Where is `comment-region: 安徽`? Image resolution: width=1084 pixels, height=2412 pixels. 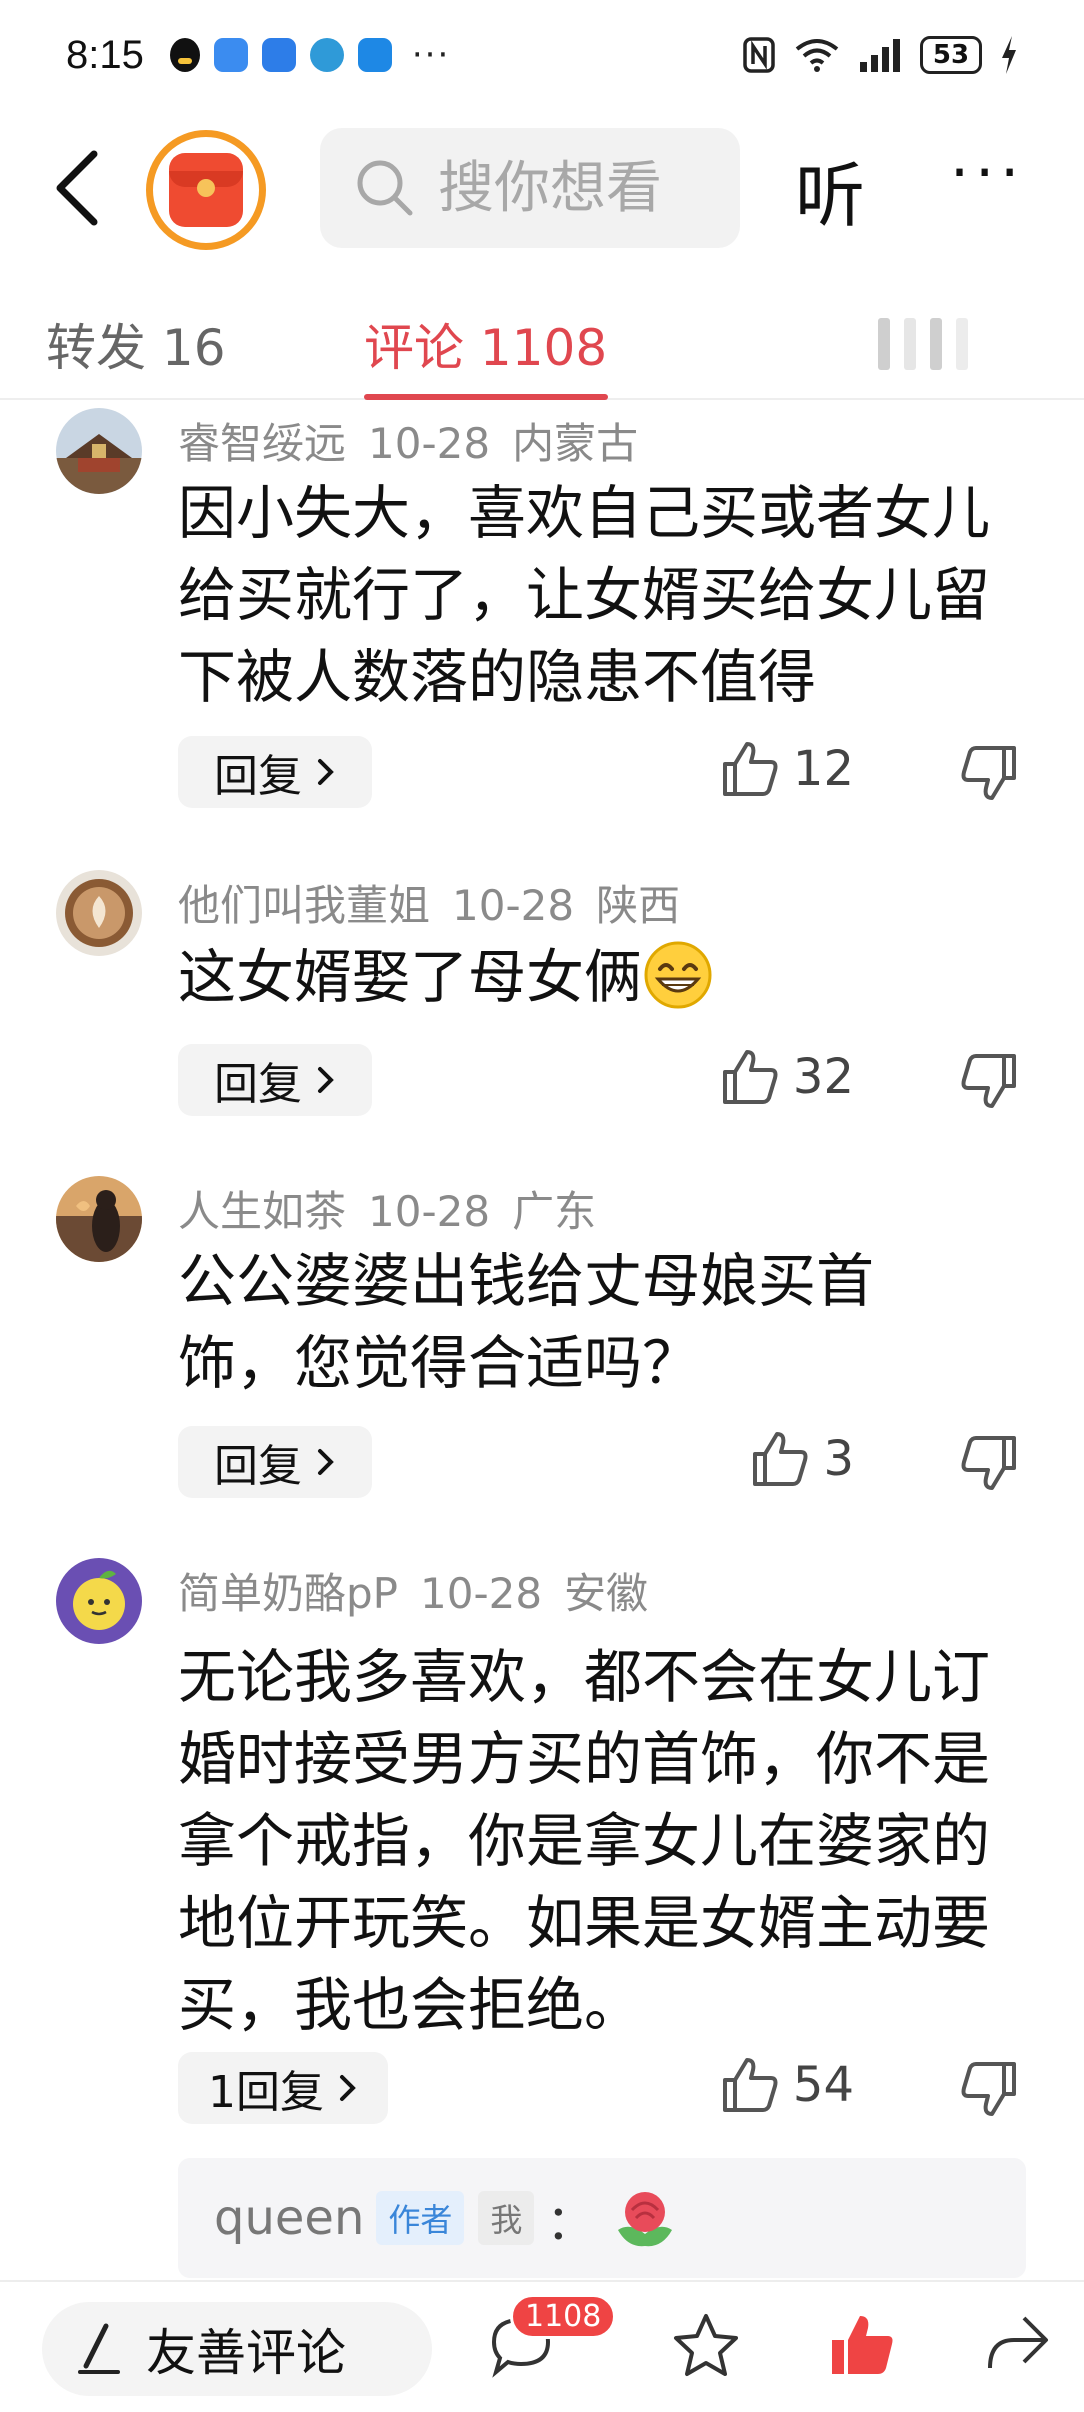
comment-region: 安徽 is located at coordinates (606, 1593).